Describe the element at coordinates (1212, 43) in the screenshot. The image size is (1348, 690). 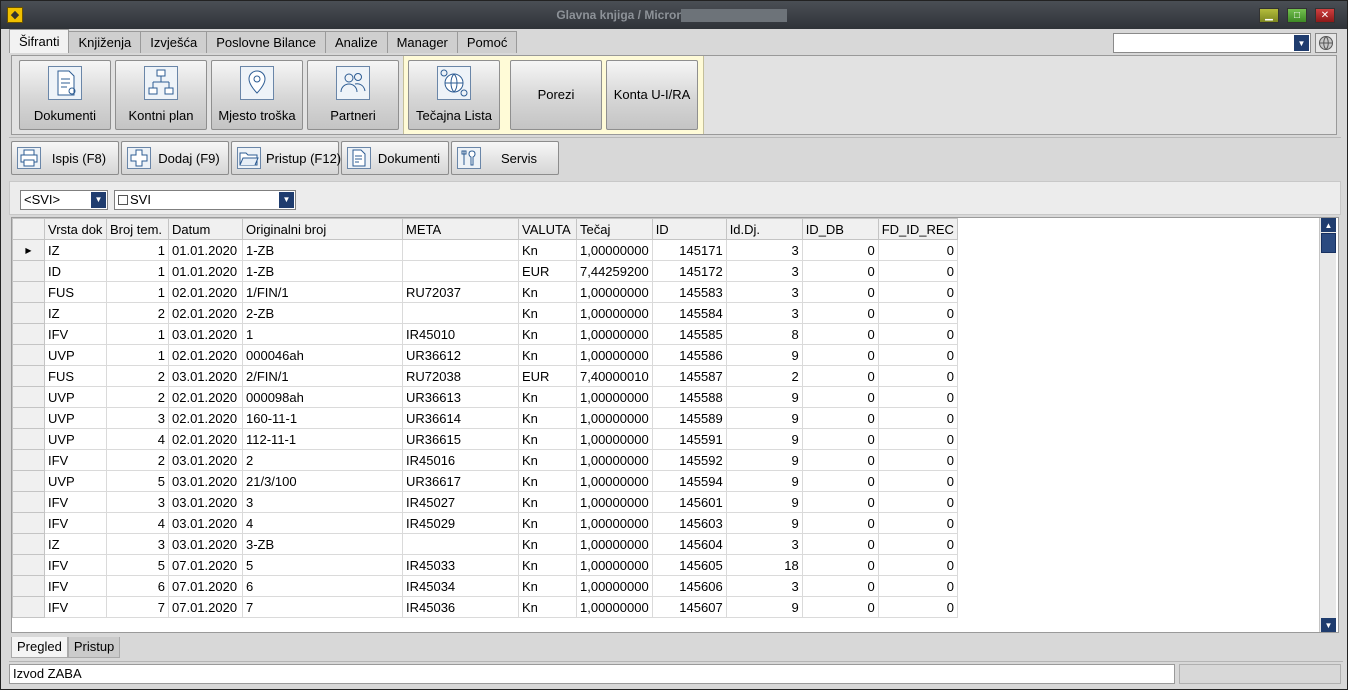
I see `top-right-combo: ▼` at that location.